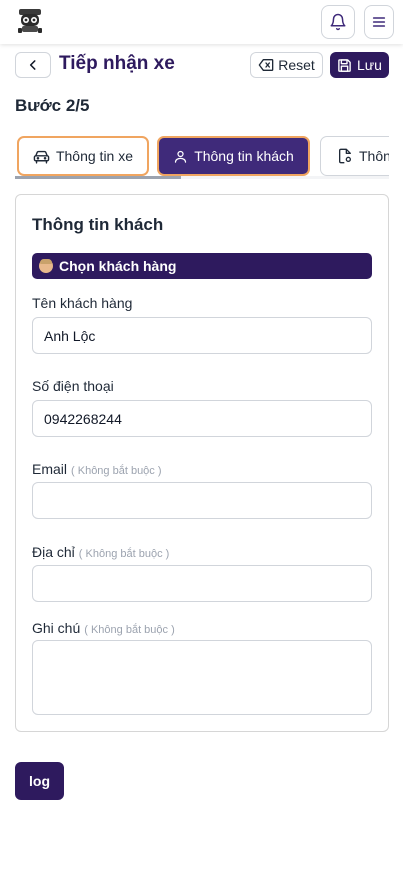 This screenshot has height=875, width=403. What do you see at coordinates (118, 266) in the screenshot?
I see `choose-customer-label: Chọn khách hàng` at bounding box center [118, 266].